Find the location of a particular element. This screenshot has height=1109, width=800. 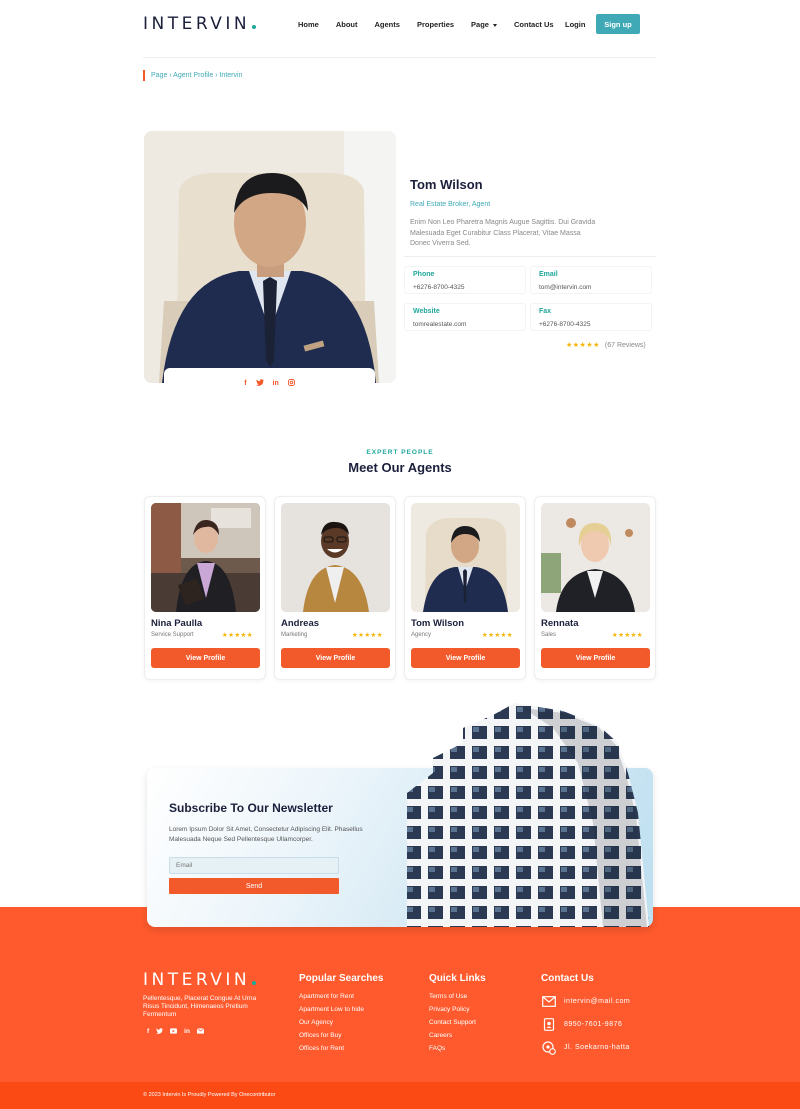

newsletter-title: Subscribe To Our Newsletter is located at coordinates (251, 808).